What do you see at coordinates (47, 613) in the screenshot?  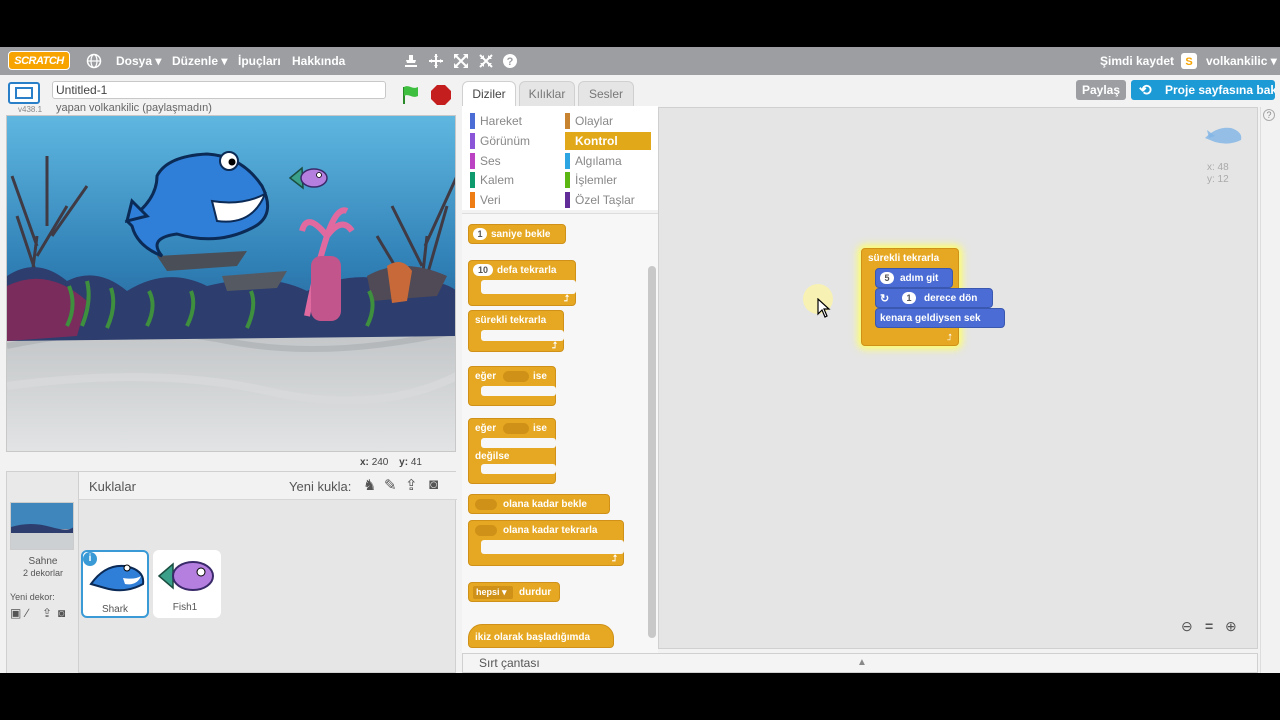 I see `upload-backdrop-icon: ⇪` at bounding box center [47, 613].